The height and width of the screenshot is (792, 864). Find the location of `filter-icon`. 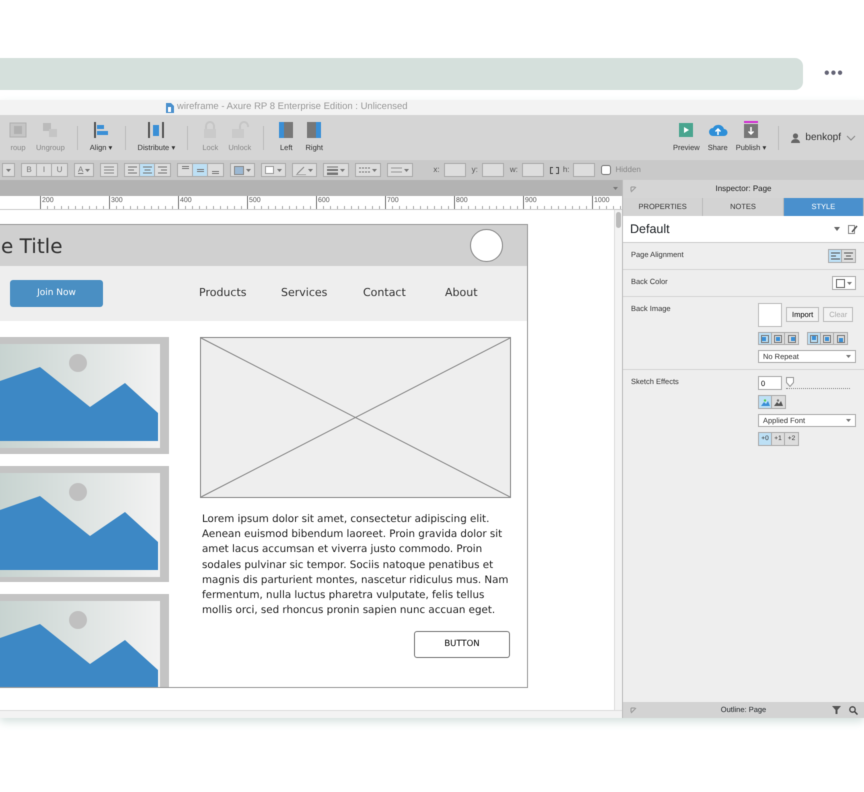

filter-icon is located at coordinates (836, 710).